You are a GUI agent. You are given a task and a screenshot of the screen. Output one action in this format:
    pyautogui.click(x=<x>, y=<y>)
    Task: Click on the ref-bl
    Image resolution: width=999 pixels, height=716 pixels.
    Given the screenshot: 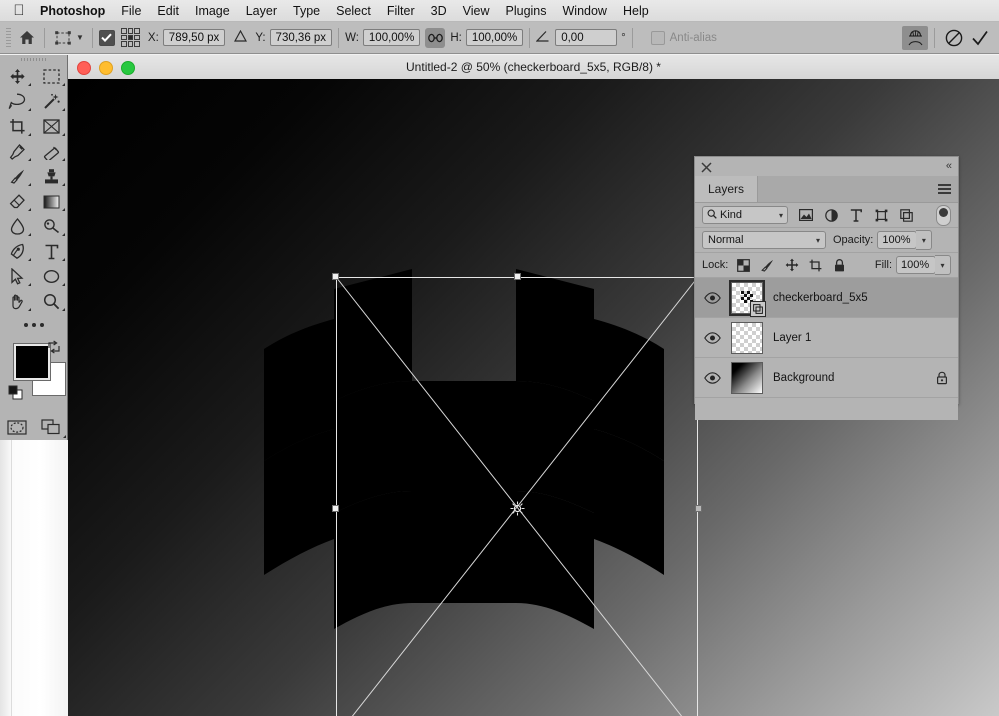 What is the action you would take?
    pyautogui.click(x=123, y=44)
    